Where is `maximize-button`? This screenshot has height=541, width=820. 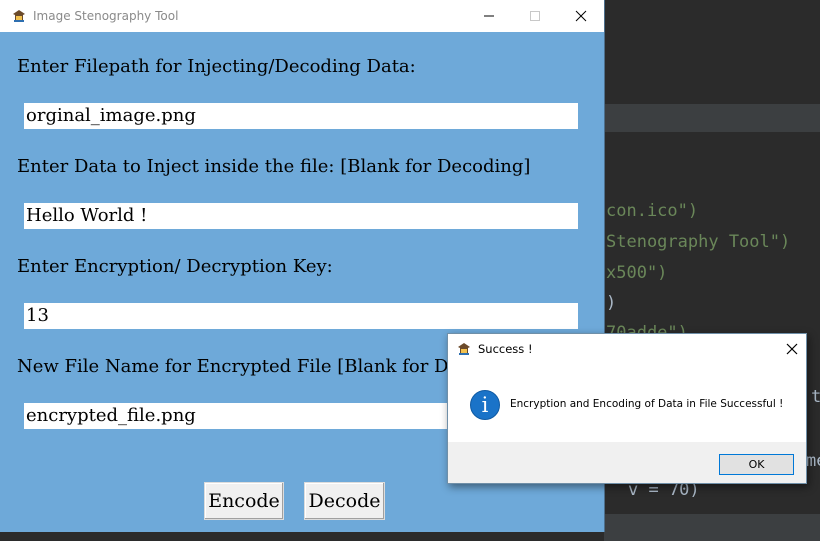
maximize-button is located at coordinates (535, 16).